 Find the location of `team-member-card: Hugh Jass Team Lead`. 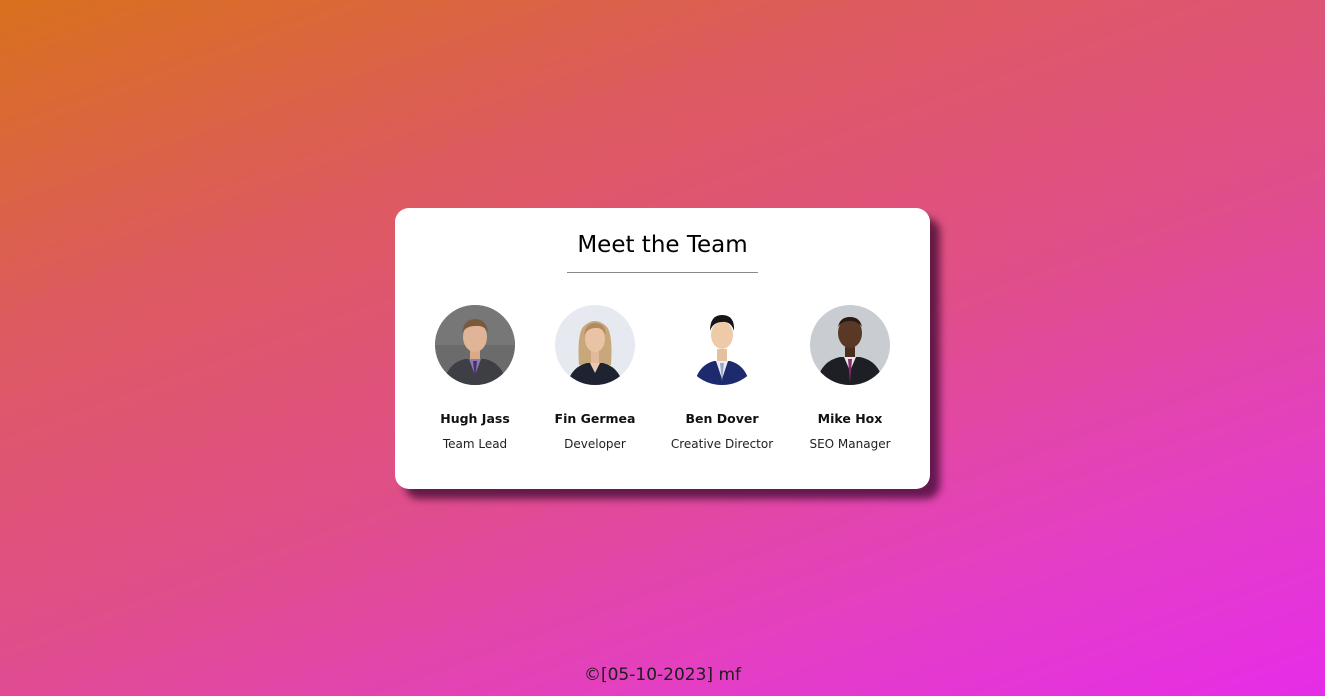

team-member-card: Hugh Jass Team Lead is located at coordinates (475, 378).